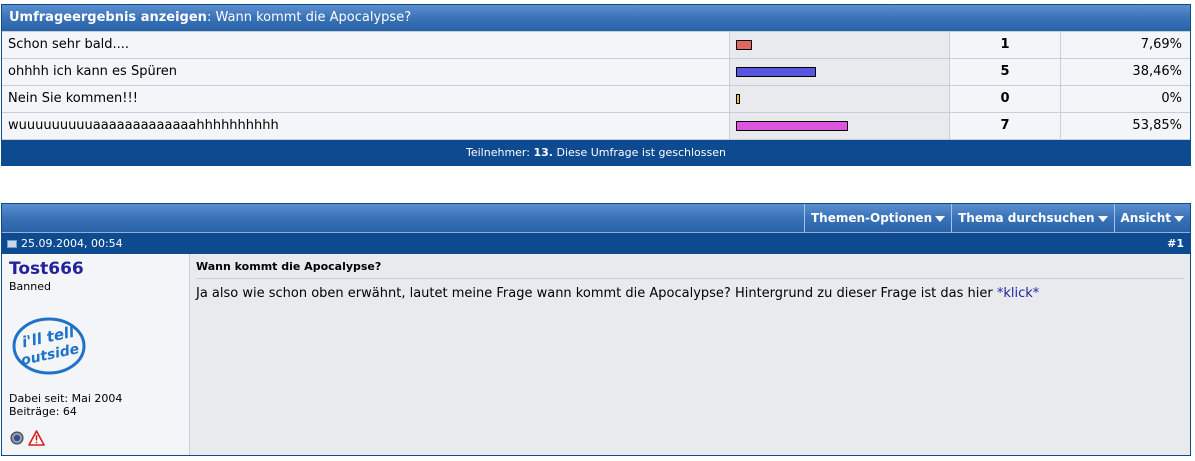 This screenshot has height=461, width=1195. Describe the element at coordinates (17, 438) in the screenshot. I see `offline-status-icon` at that location.